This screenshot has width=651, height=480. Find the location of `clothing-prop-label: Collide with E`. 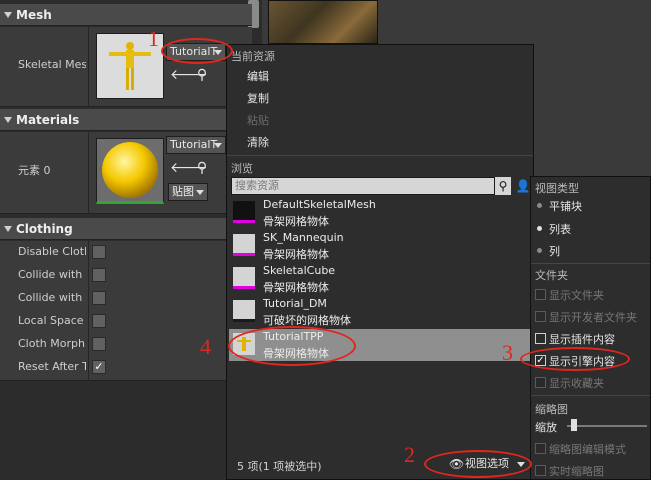

clothing-prop-label: Collide with E is located at coordinates (52, 274).